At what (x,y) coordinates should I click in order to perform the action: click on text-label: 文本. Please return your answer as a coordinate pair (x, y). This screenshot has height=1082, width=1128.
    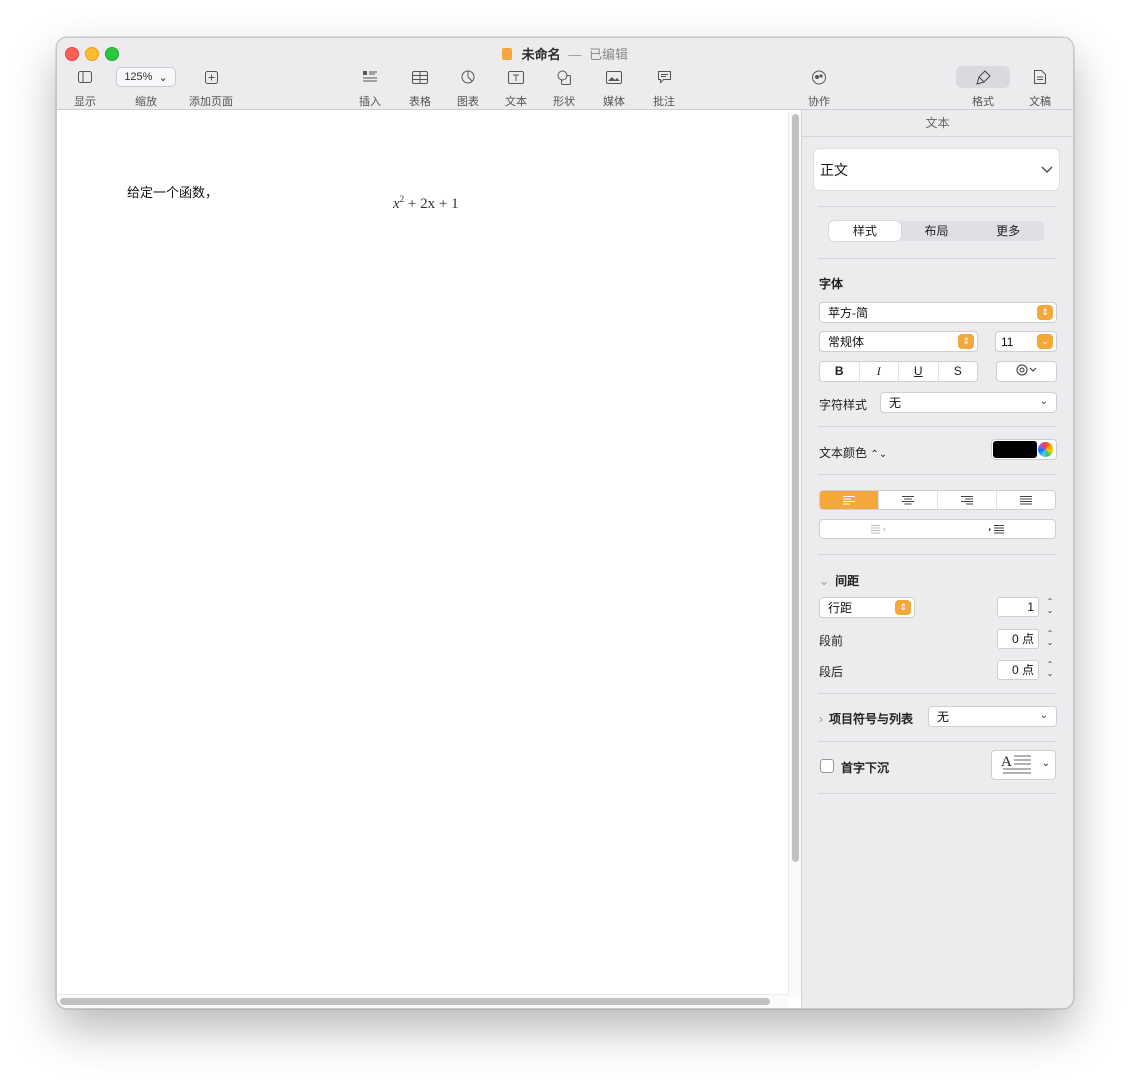
    Looking at the image, I should click on (516, 102).